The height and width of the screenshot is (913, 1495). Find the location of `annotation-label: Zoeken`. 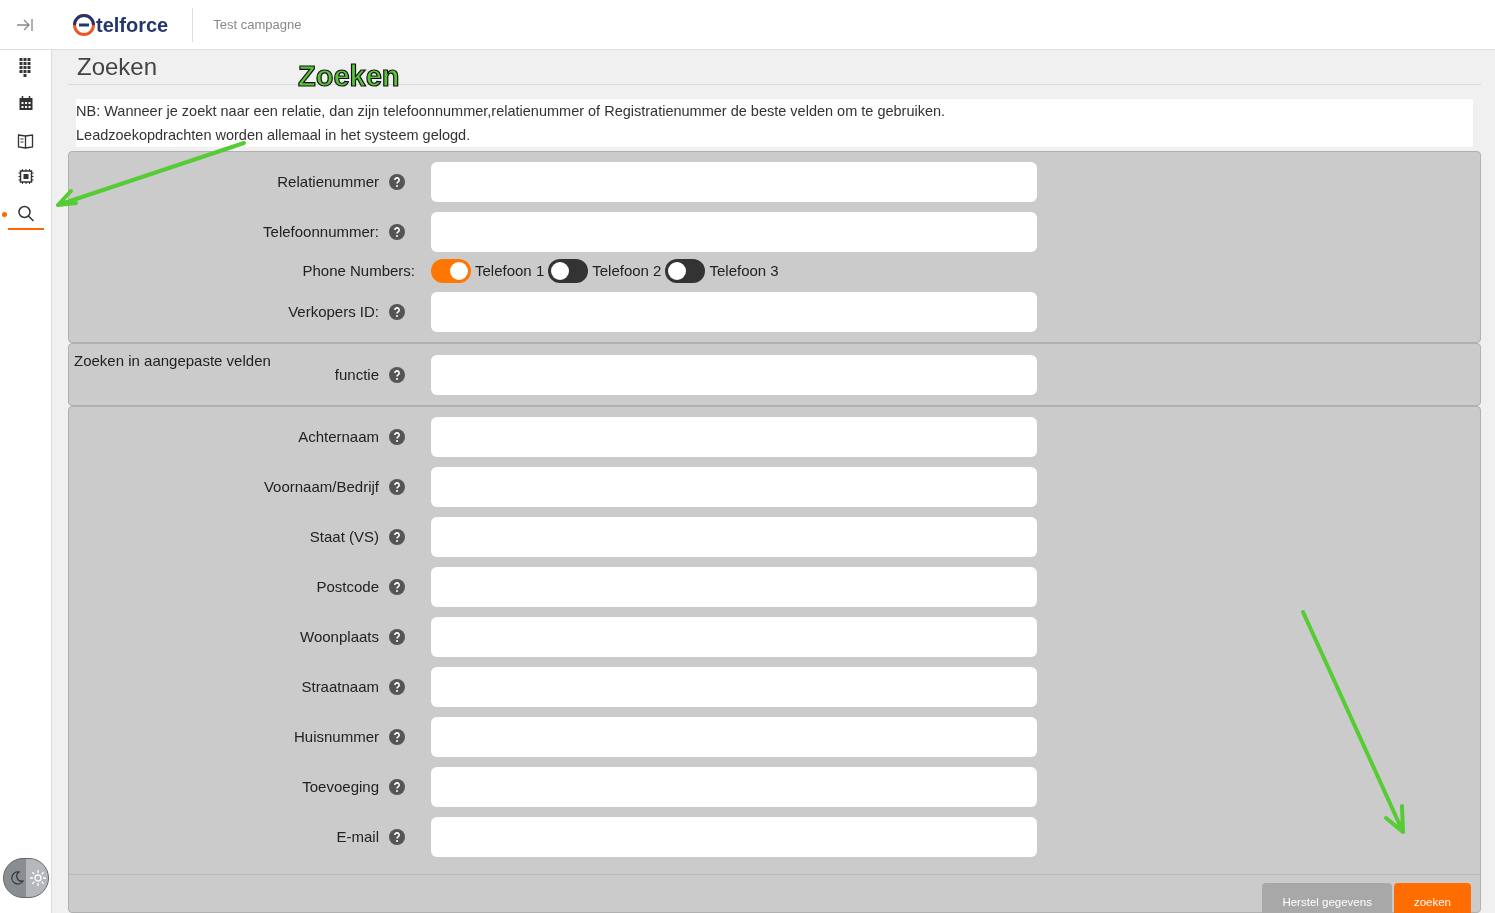

annotation-label: Zoeken is located at coordinates (349, 76).